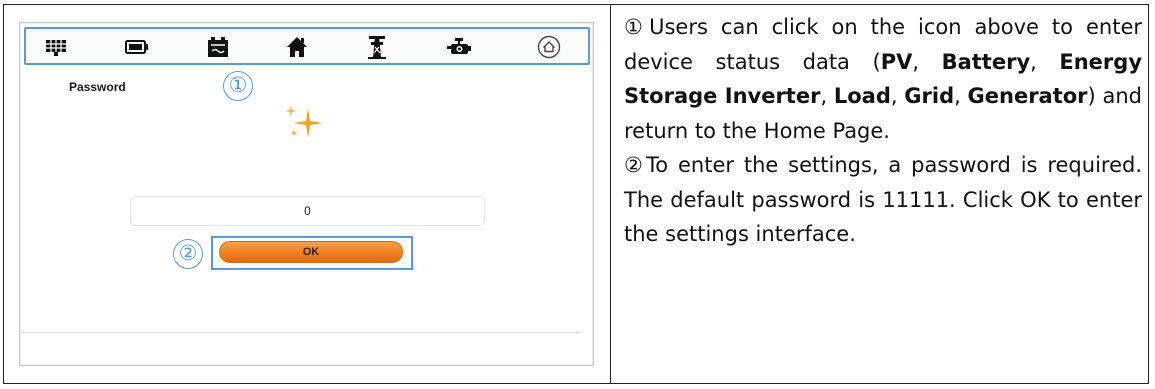 The image size is (1155, 389). I want to click on pylon-icon, so click(377, 47).